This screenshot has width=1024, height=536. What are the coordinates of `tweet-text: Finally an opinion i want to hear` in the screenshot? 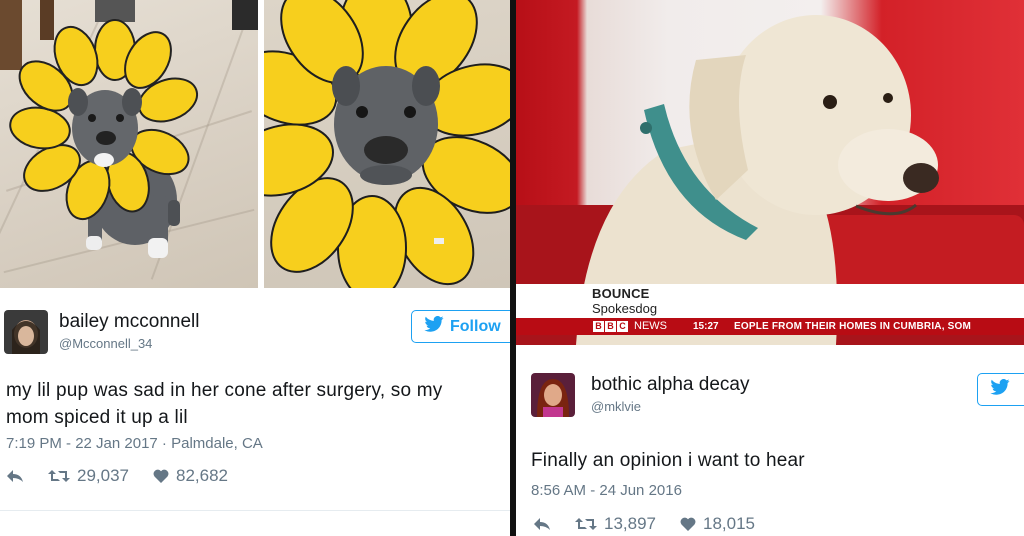 It's located at (668, 460).